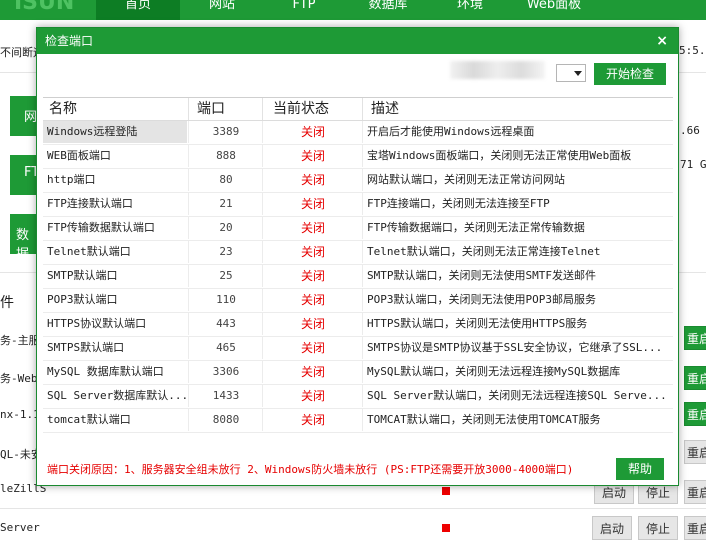 The image size is (706, 541). What do you see at coordinates (115, 132) in the screenshot?
I see `port-name: Windows远程登陆` at bounding box center [115, 132].